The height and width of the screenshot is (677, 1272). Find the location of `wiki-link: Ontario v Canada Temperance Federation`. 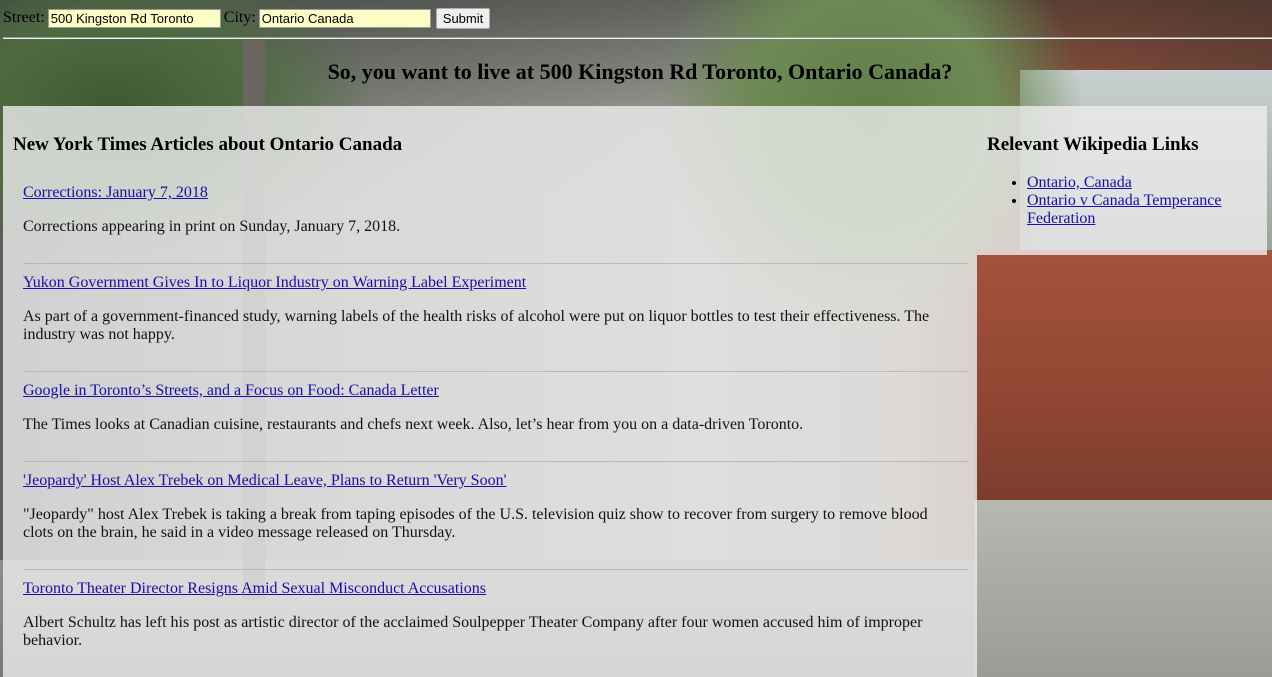

wiki-link: Ontario v Canada Temperance Federation is located at coordinates (1124, 209).